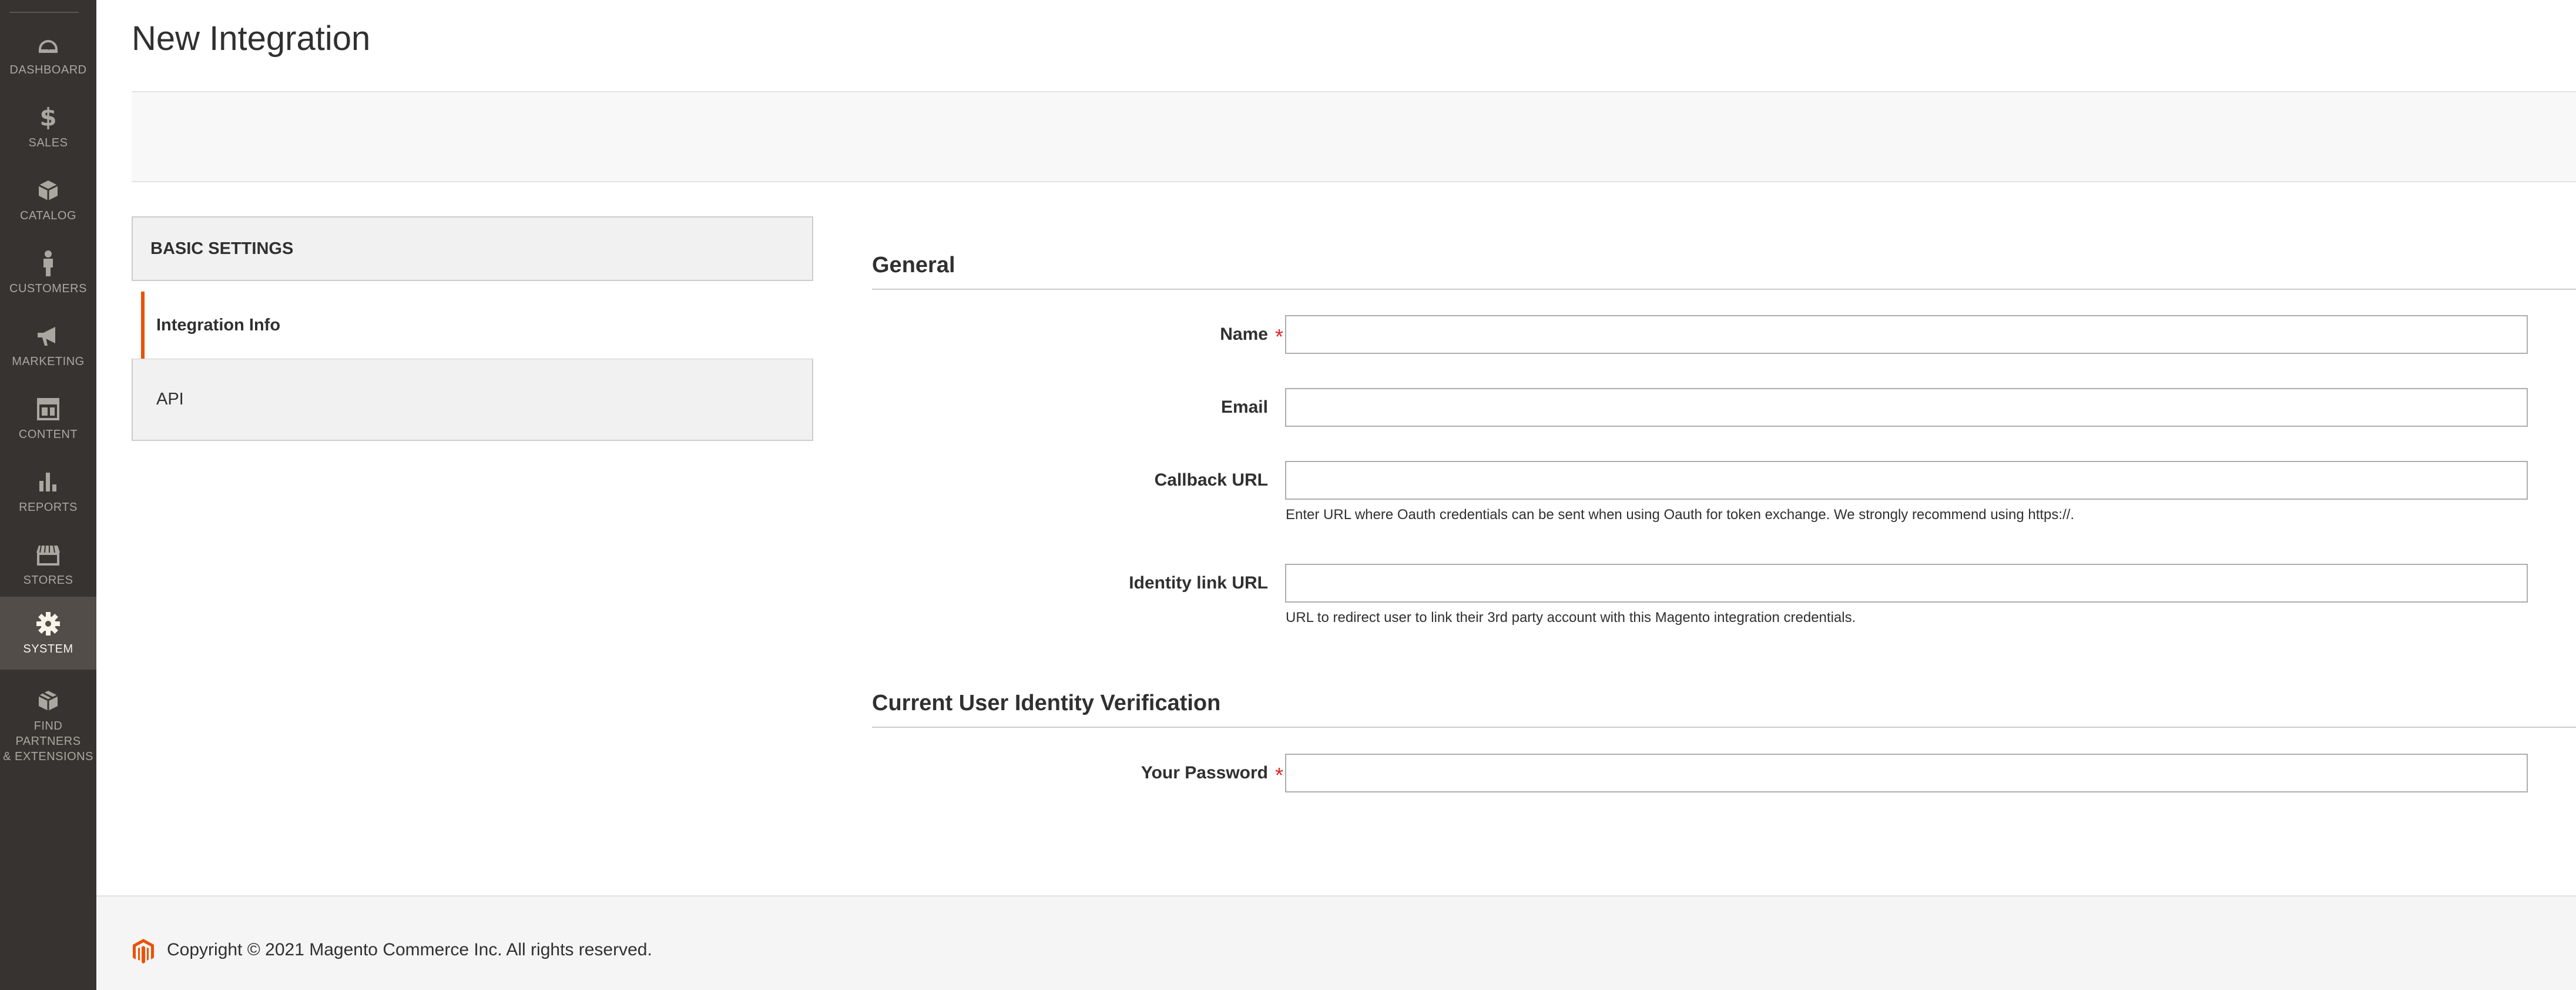 This screenshot has height=990, width=2576. I want to click on sidebar-item-catalog: CATALOG, so click(48, 199).